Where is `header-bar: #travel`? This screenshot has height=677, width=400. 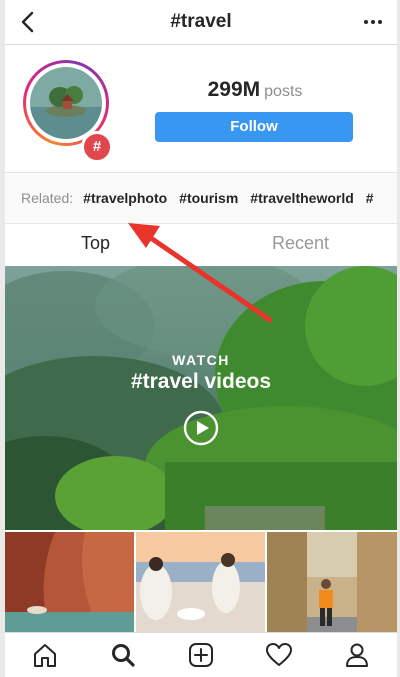 header-bar: #travel is located at coordinates (201, 22).